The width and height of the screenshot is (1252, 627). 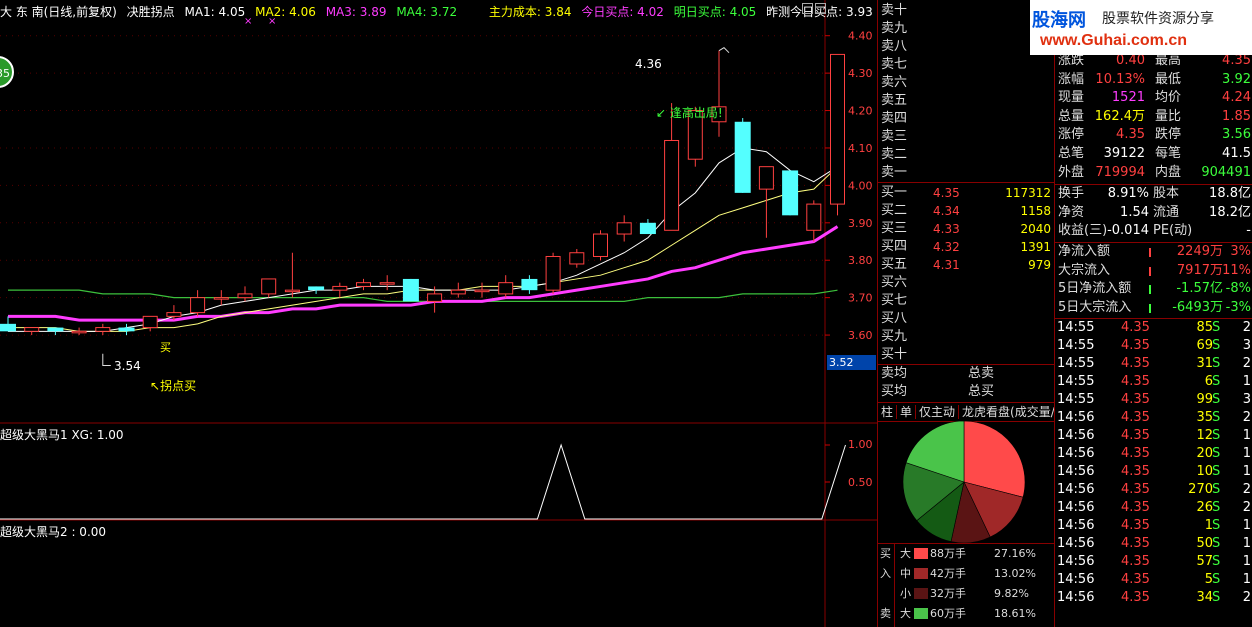 What do you see at coordinates (423, 273) in the screenshot?
I see `ma-magenta-line` at bounding box center [423, 273].